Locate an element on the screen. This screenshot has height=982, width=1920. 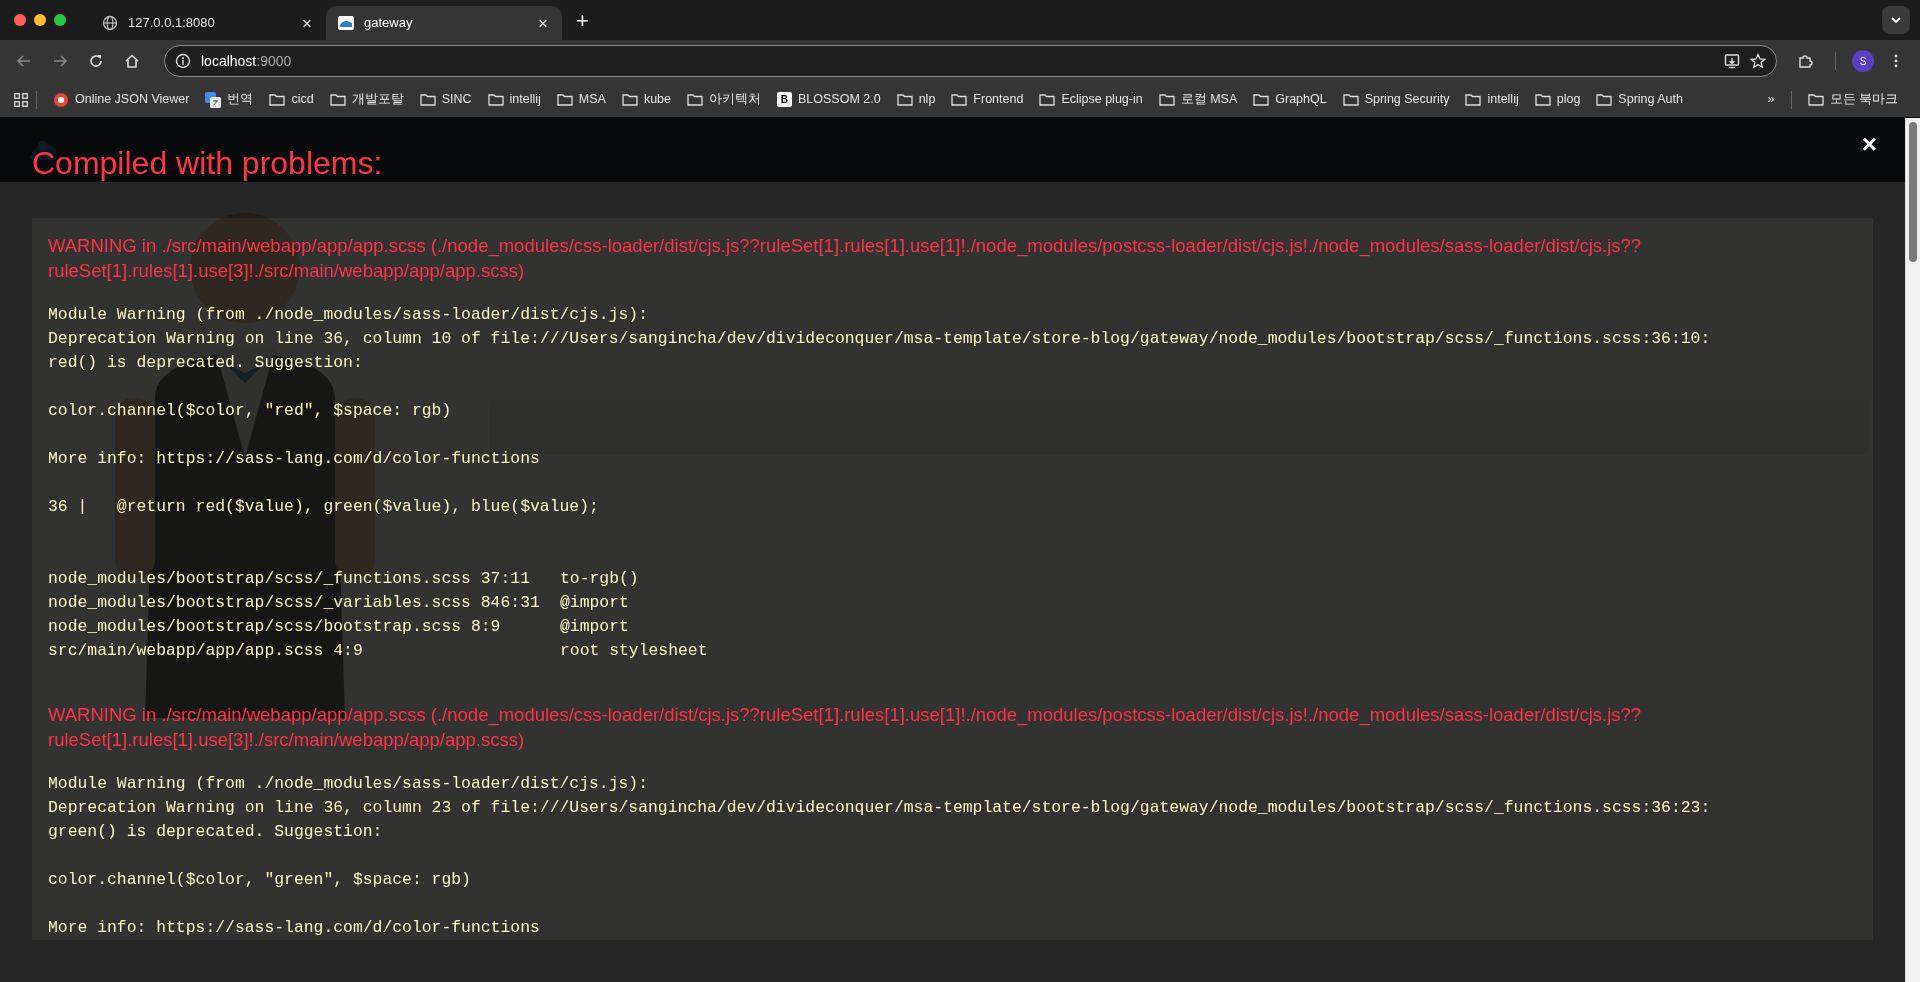
address-bar: localhost:9000 is located at coordinates (970, 61).